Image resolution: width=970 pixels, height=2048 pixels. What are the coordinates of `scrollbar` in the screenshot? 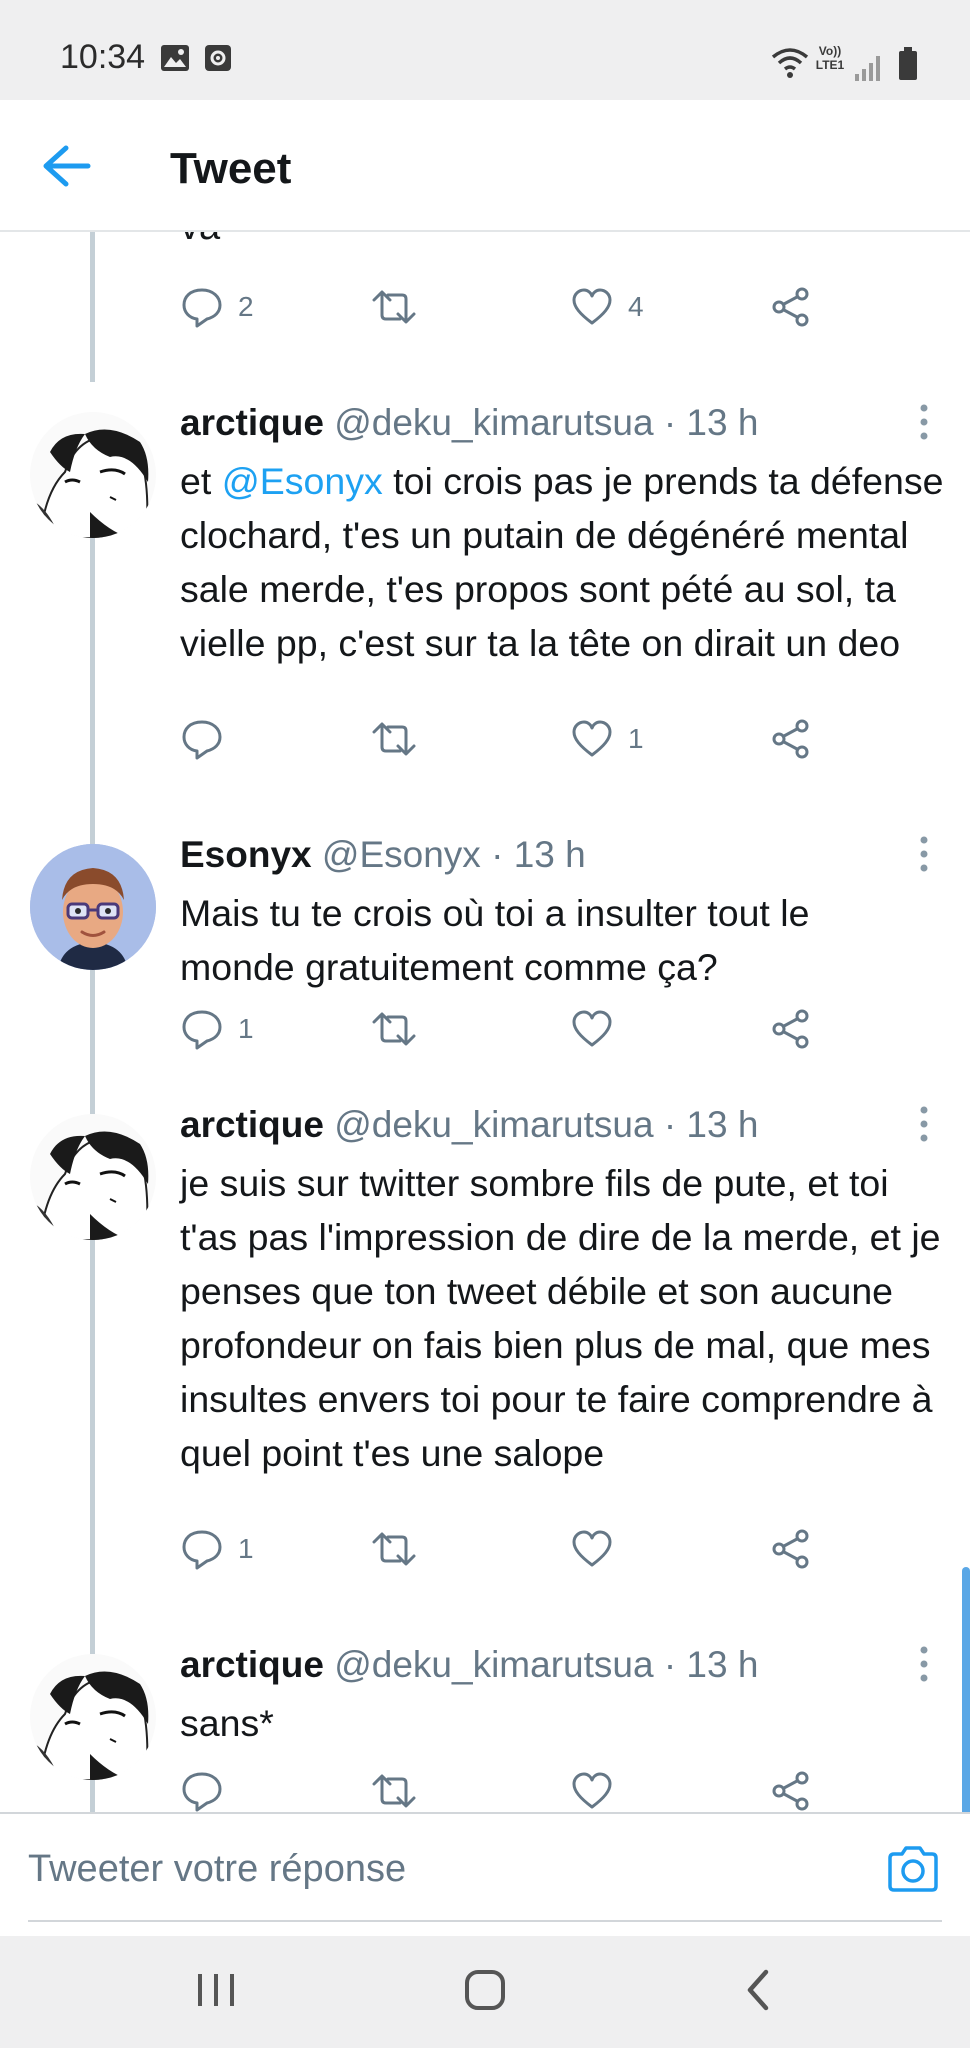 It's located at (966, 1689).